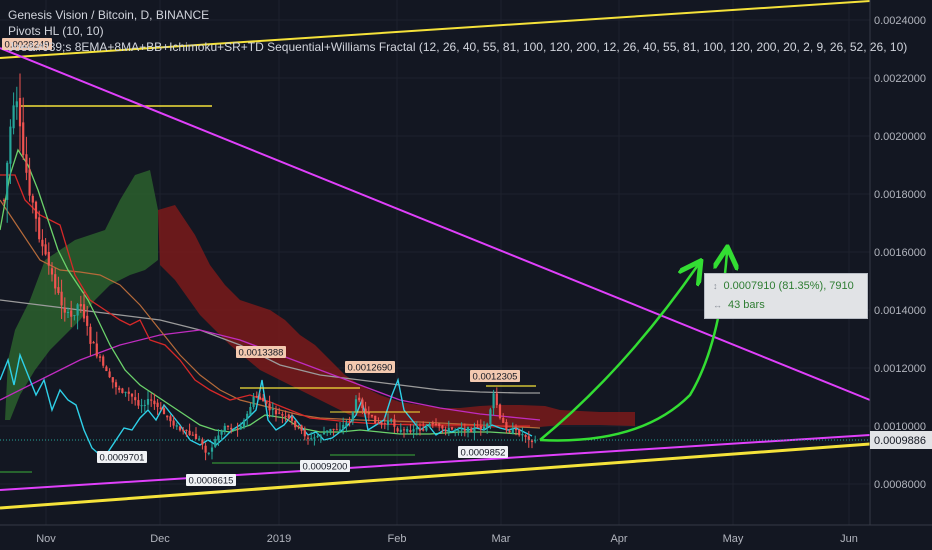 This screenshot has height=550, width=932. What do you see at coordinates (717, 305) in the screenshot?
I see `arrows-horizontal-icon: ↔` at bounding box center [717, 305].